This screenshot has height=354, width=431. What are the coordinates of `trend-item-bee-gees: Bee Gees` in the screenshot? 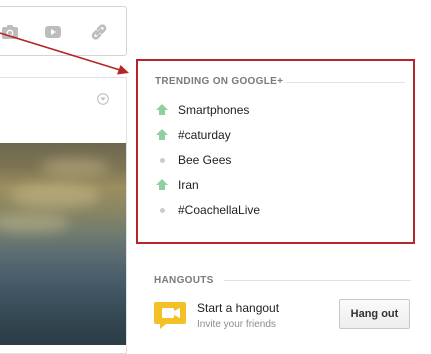 It's located at (193, 160).